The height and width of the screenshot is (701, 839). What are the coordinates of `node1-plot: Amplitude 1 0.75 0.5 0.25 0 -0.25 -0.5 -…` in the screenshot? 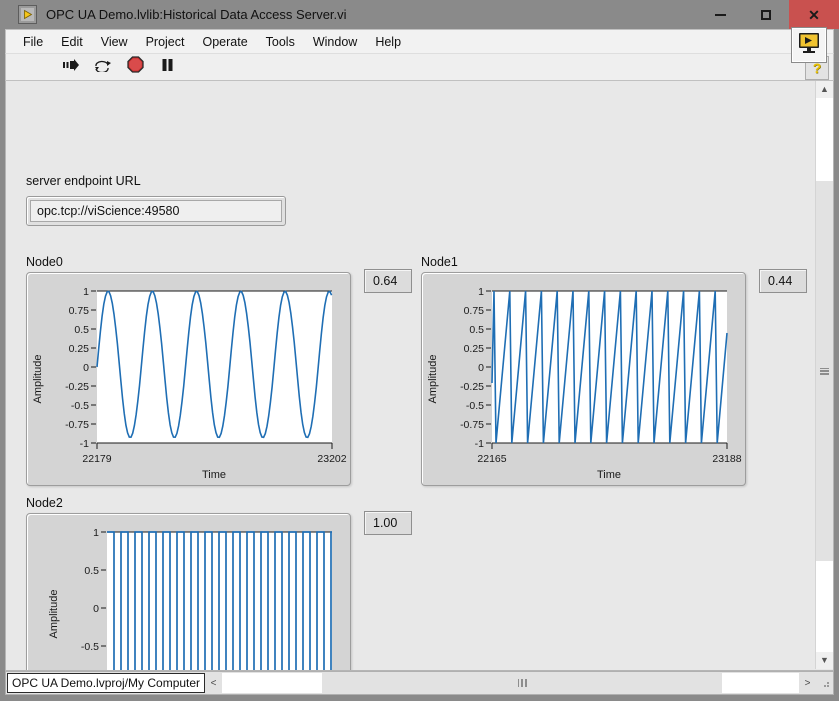 It's located at (584, 383).